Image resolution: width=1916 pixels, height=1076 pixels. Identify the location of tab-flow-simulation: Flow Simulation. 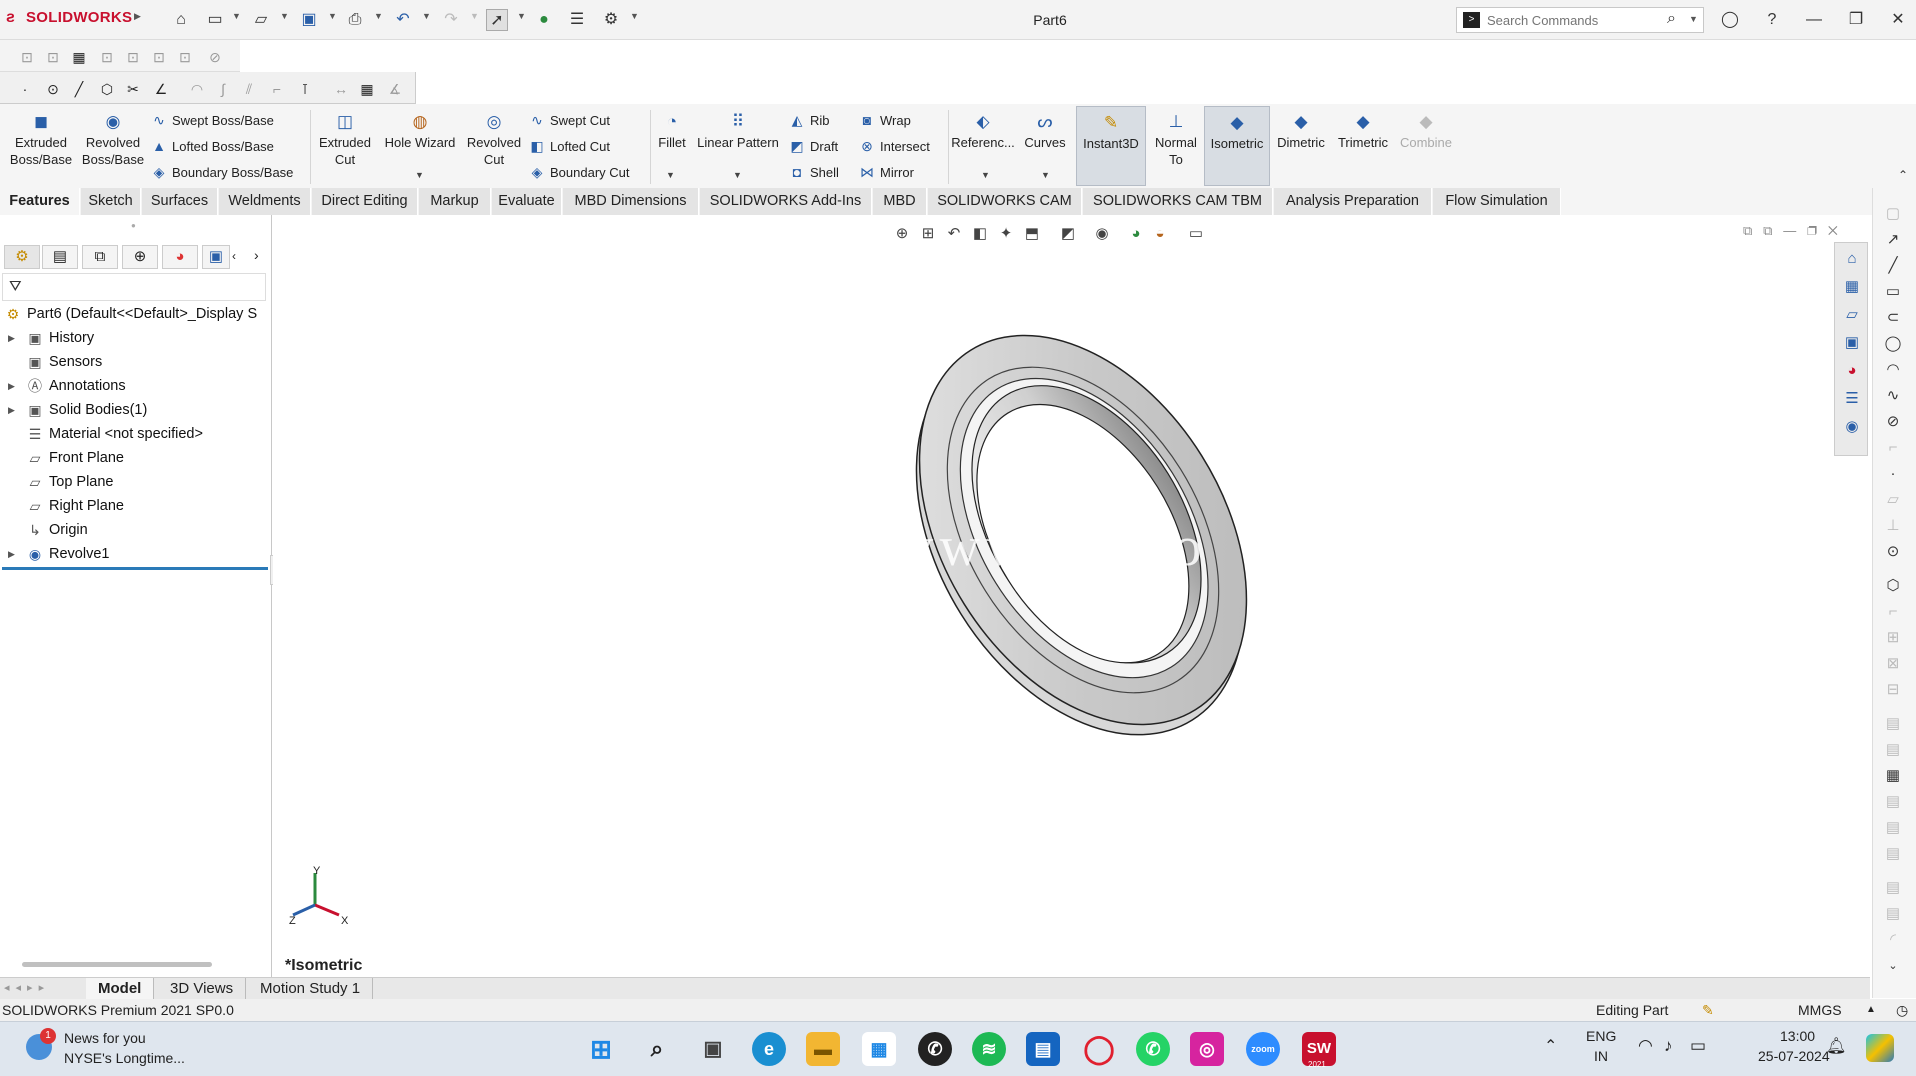
(1497, 201).